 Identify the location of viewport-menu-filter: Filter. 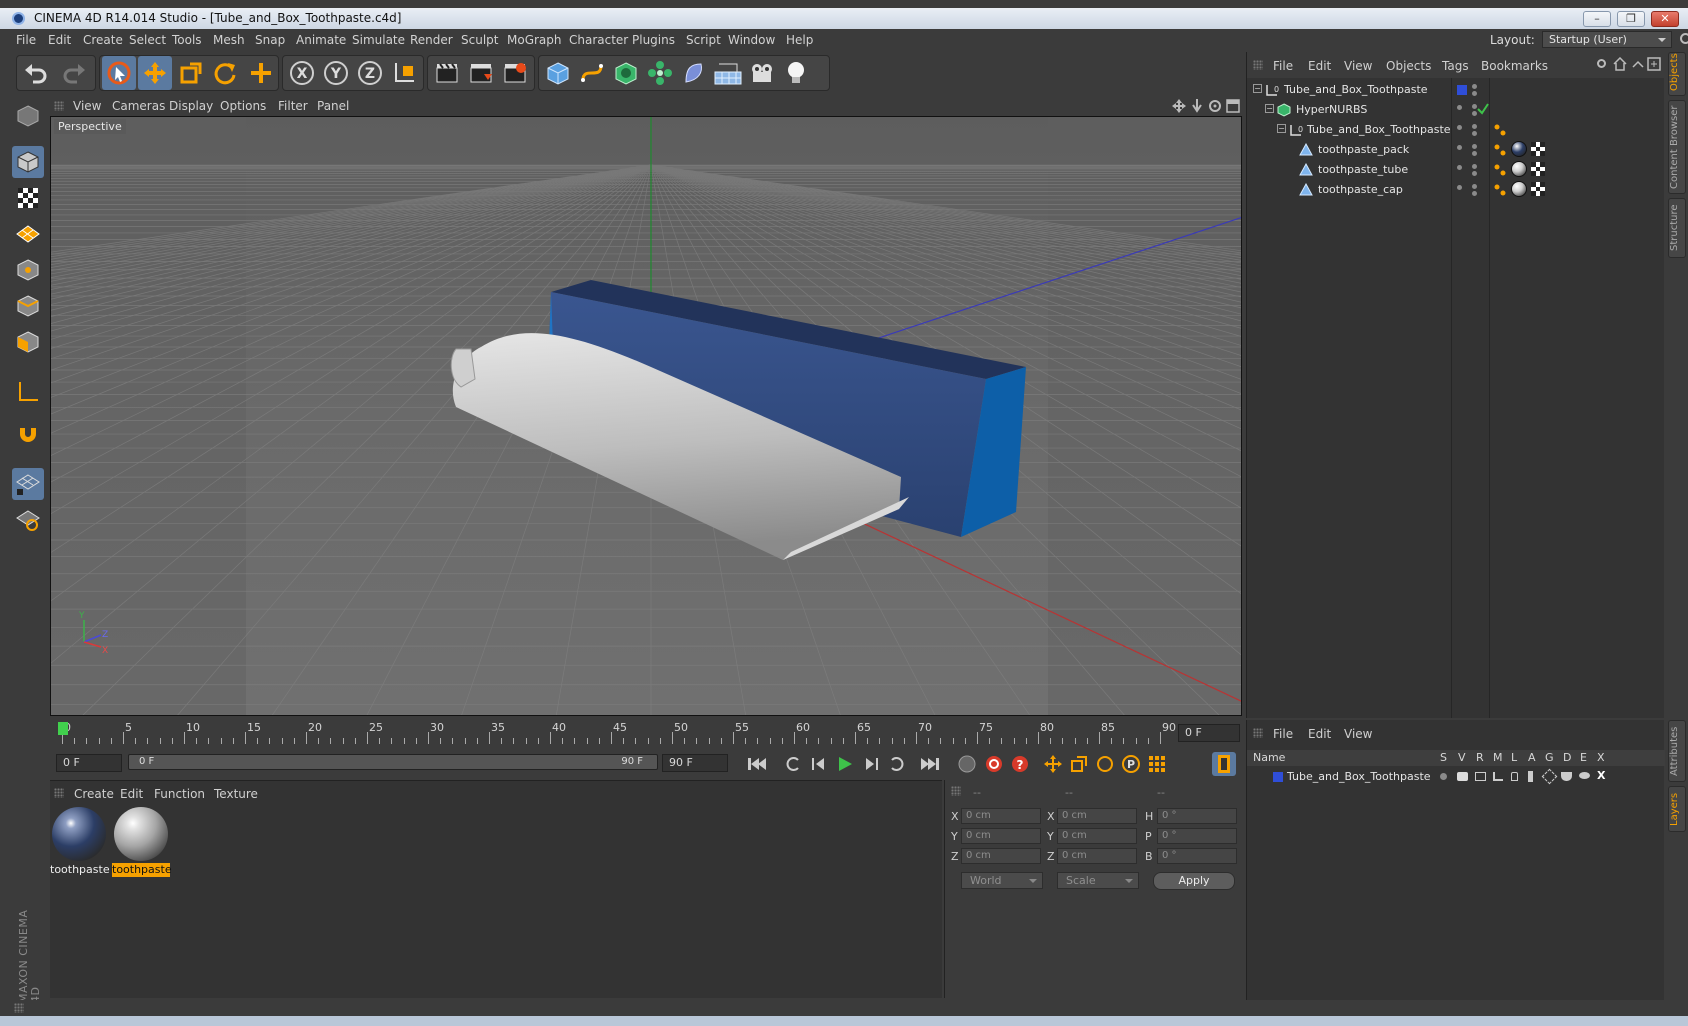
(293, 106).